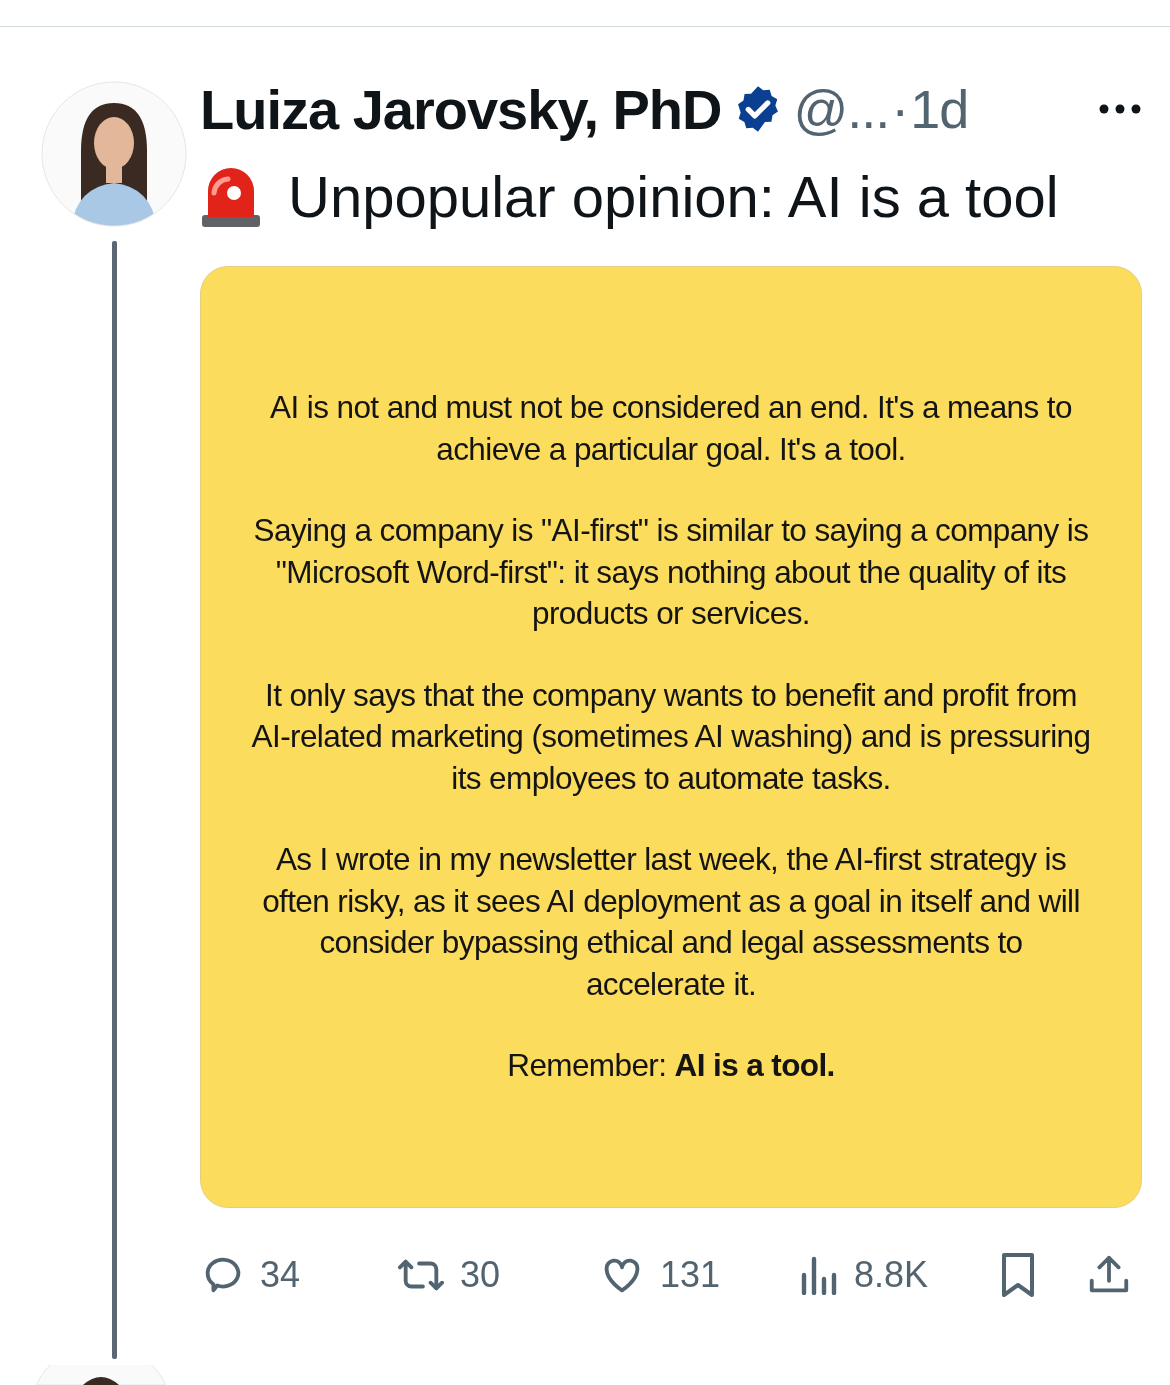 The image size is (1170, 1385). What do you see at coordinates (671, 572) in the screenshot?
I see `card-paragraph: Saying a company is "AI-first" is similar to saying a company is "Microsoft Word-first": it says nothing about the quality of its products or services.` at bounding box center [671, 572].